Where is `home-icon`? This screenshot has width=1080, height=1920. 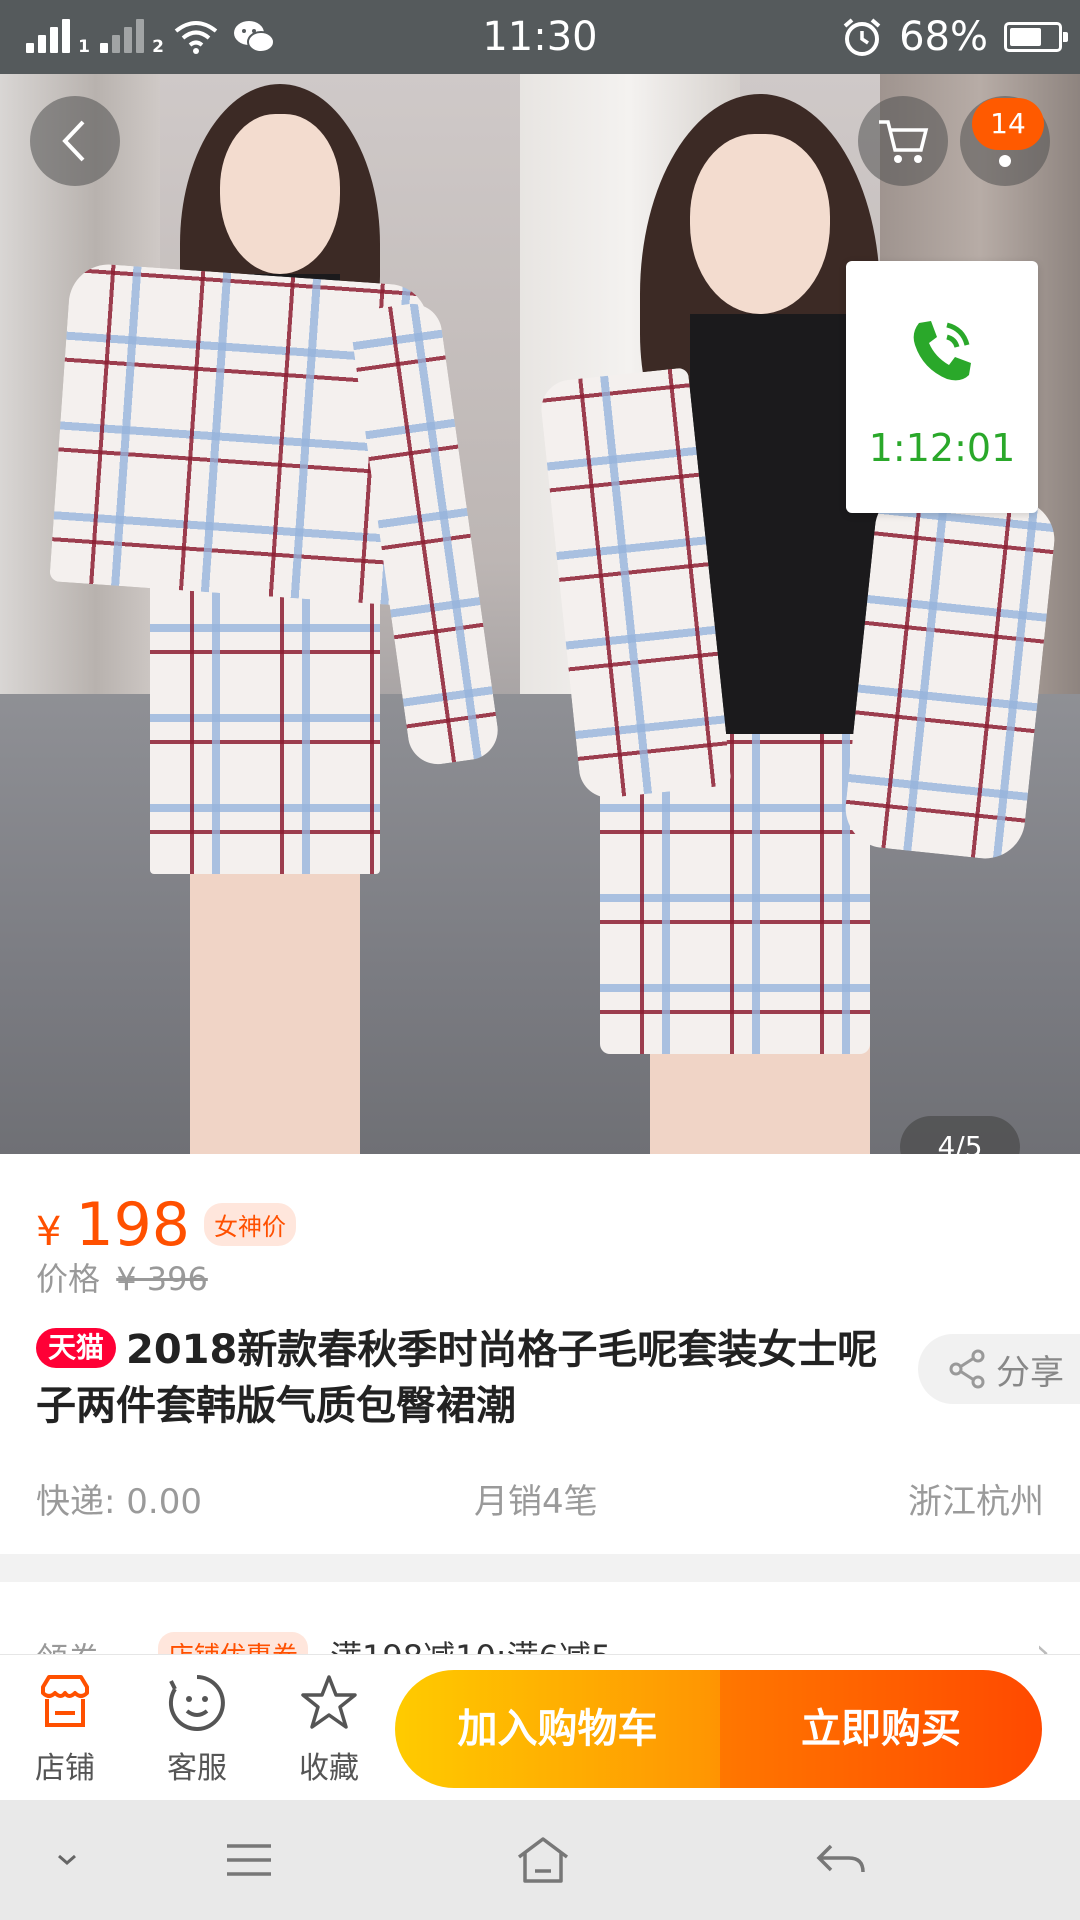 home-icon is located at coordinates (543, 1860).